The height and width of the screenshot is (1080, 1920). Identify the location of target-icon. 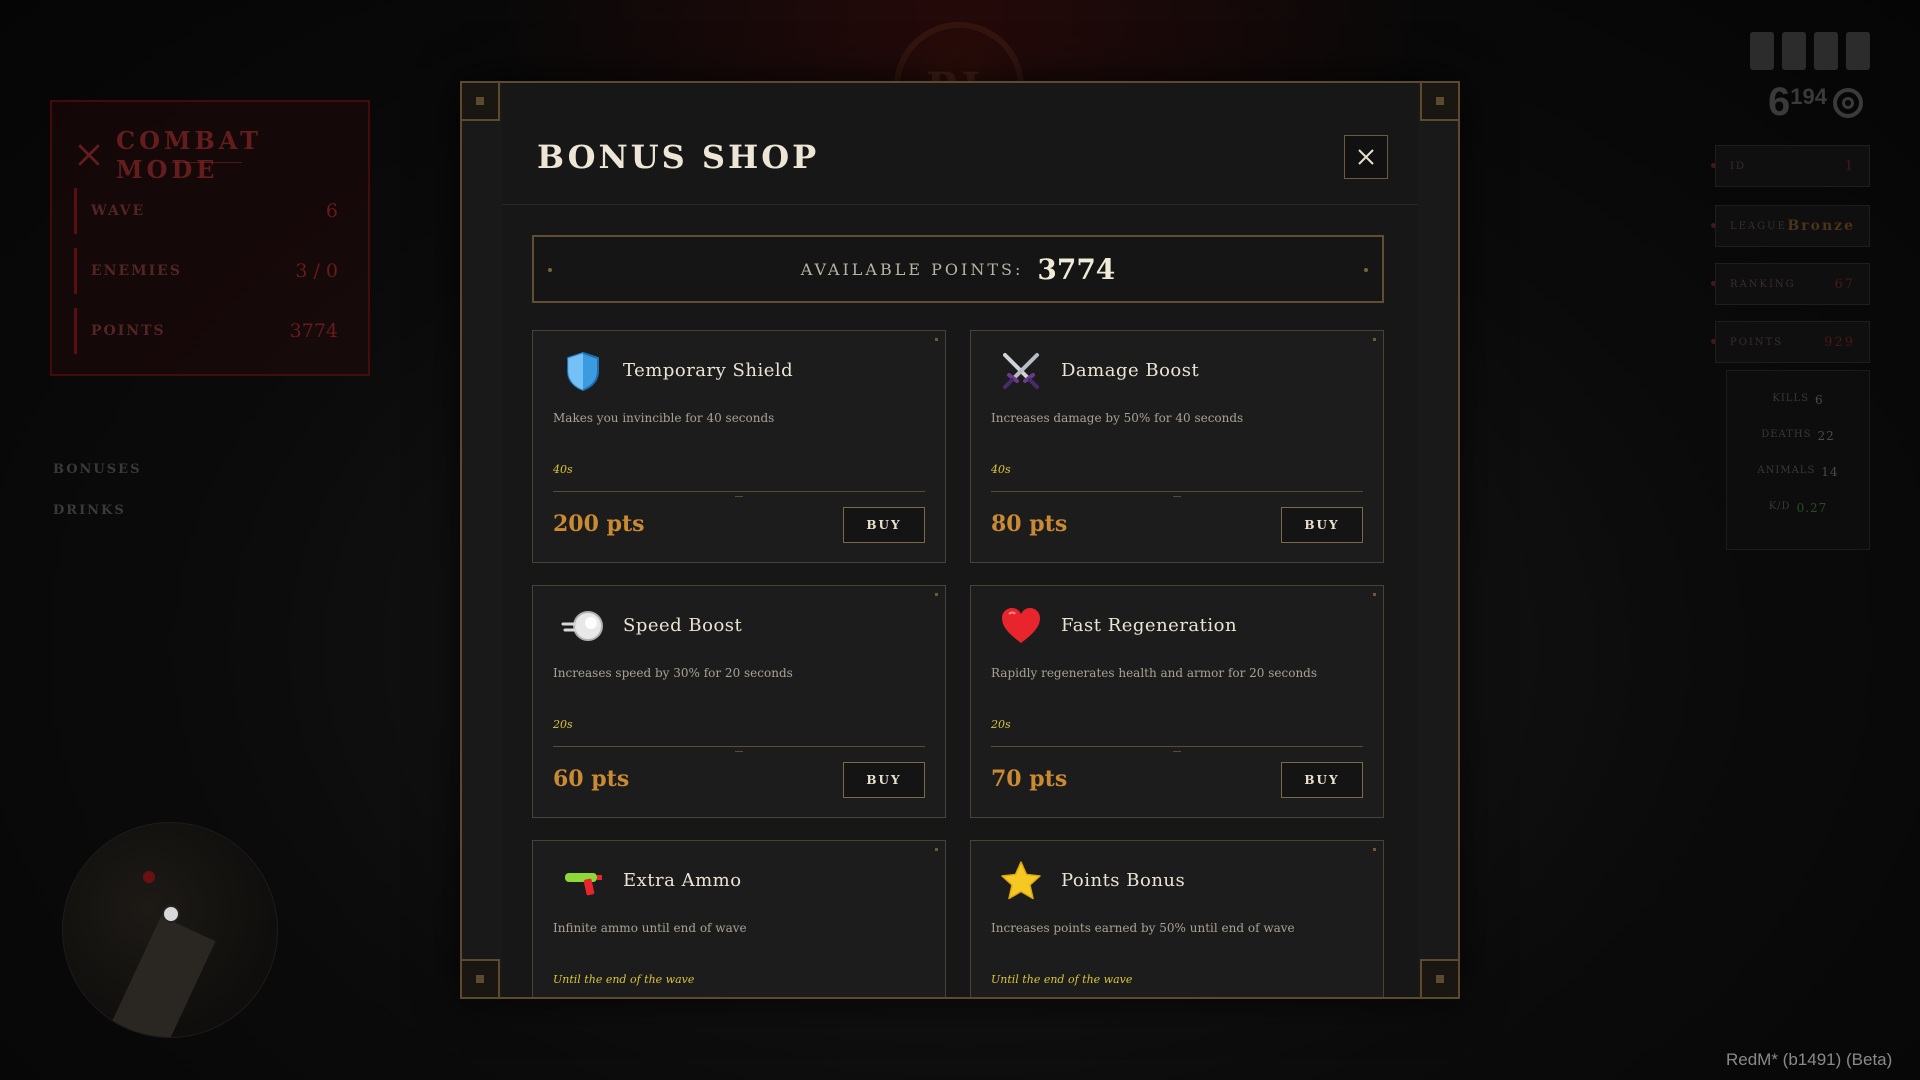
(1847, 103).